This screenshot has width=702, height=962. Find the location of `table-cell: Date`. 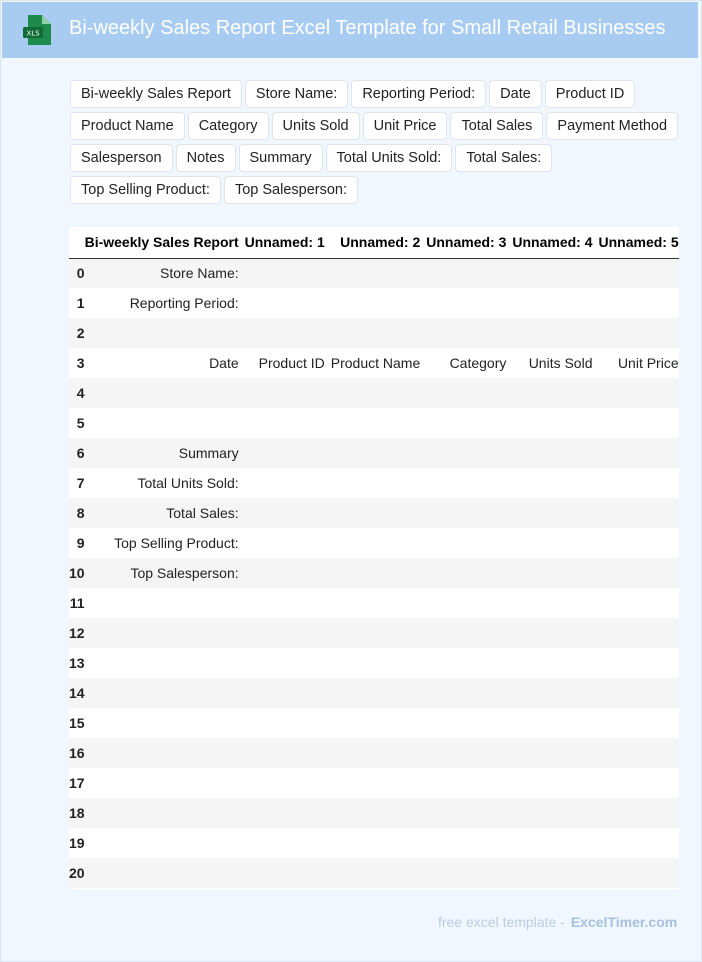

table-cell: Date is located at coordinates (224, 363).